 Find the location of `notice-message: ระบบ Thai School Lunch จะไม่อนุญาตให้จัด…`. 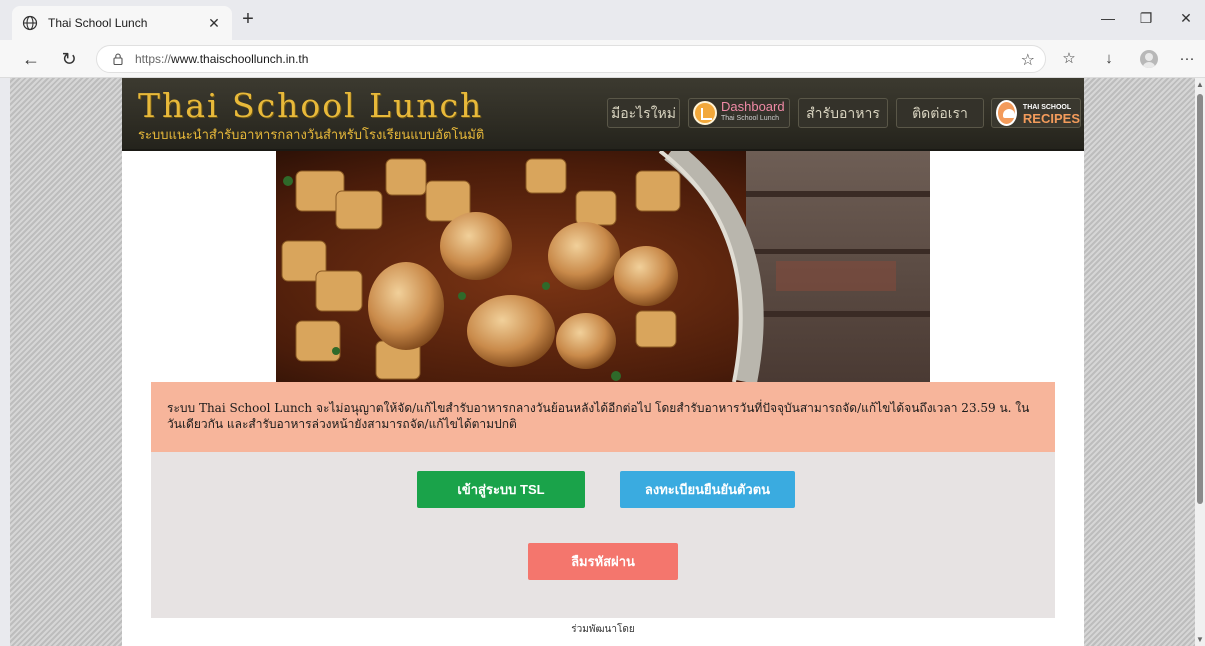

notice-message: ระบบ Thai School Lunch จะไม่อนุญาตให้จัด… is located at coordinates (603, 417).